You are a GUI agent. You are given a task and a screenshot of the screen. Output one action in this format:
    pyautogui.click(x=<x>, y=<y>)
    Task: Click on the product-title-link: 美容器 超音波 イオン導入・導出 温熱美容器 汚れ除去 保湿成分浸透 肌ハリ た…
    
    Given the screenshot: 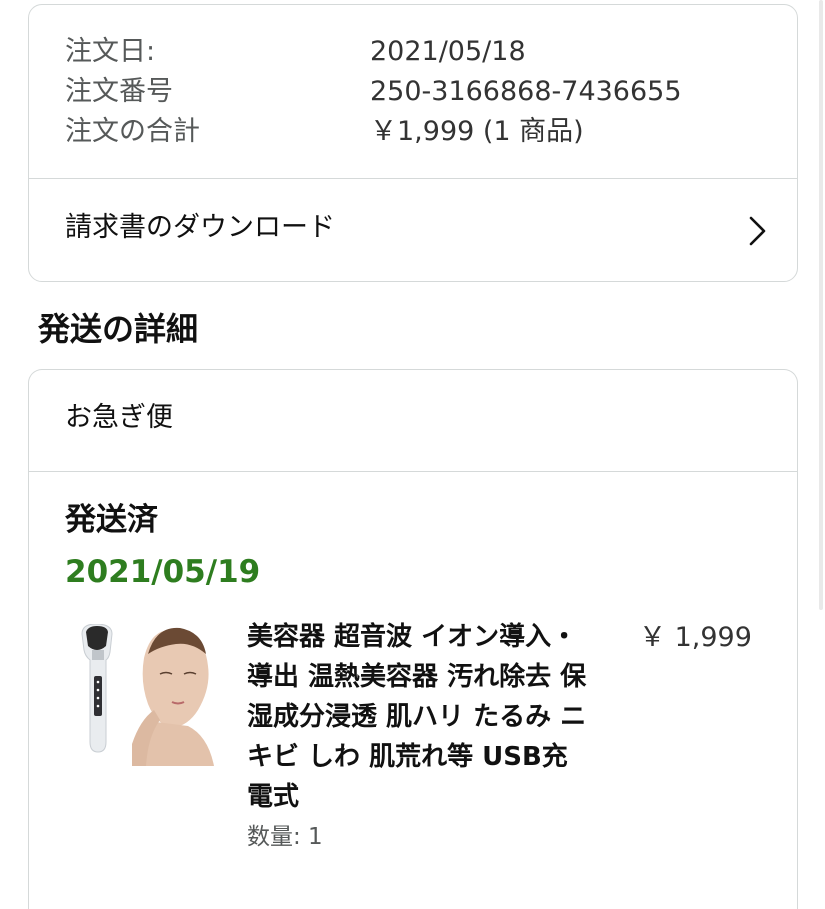 What is the action you would take?
    pyautogui.click(x=417, y=717)
    